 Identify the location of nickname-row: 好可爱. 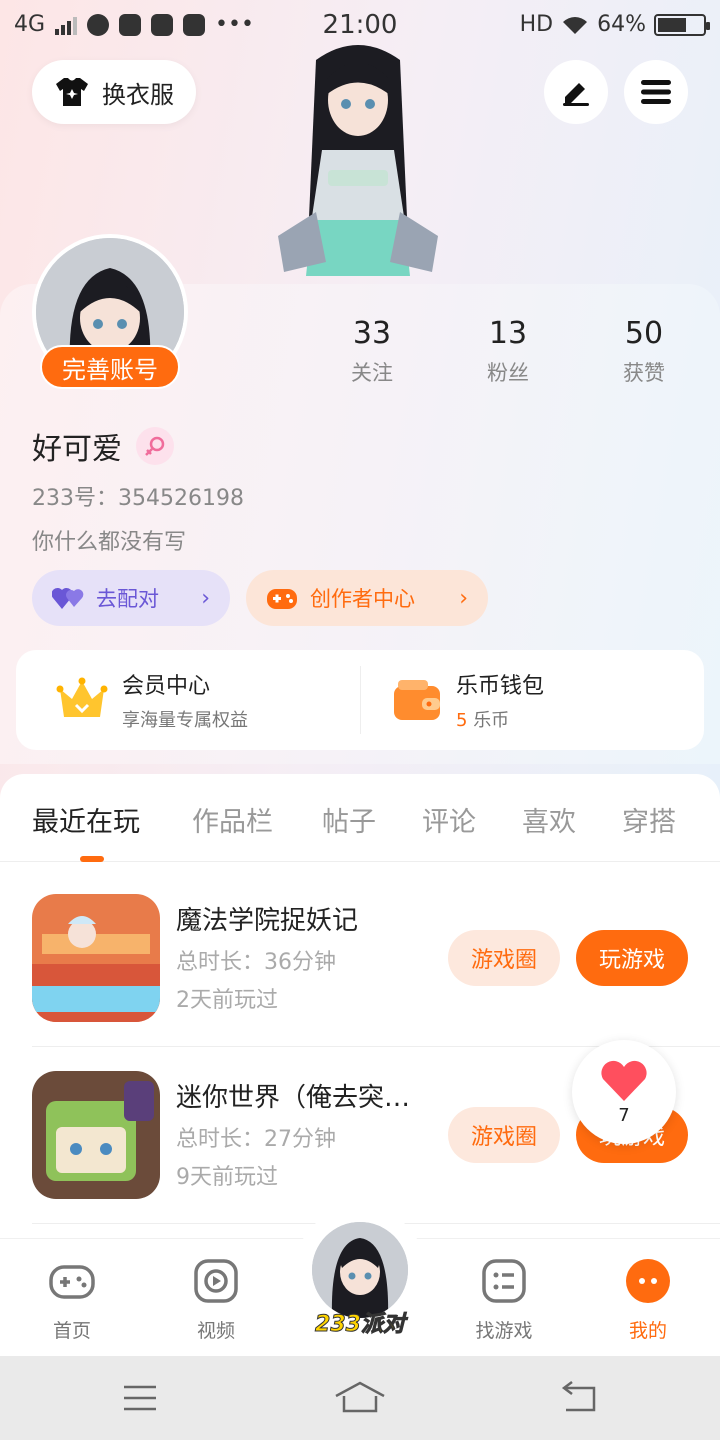
(103, 446).